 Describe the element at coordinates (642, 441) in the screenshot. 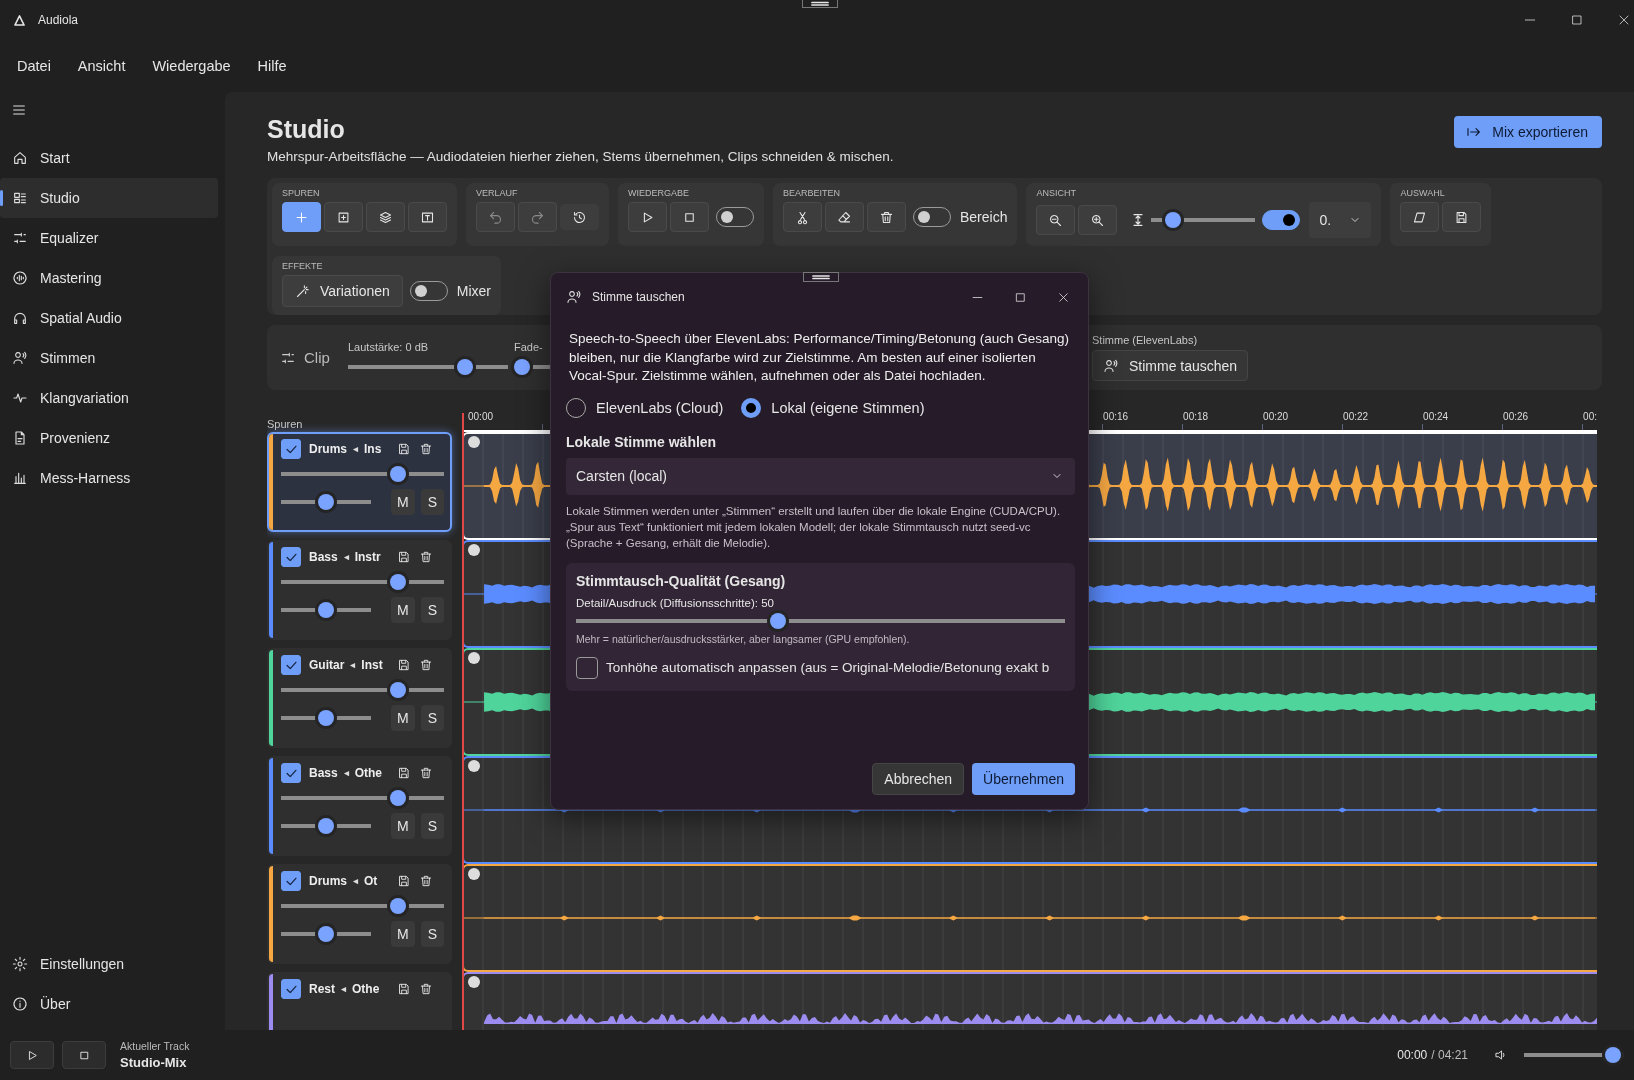

I see `section-heading: Lokale Stimme wählen` at that location.